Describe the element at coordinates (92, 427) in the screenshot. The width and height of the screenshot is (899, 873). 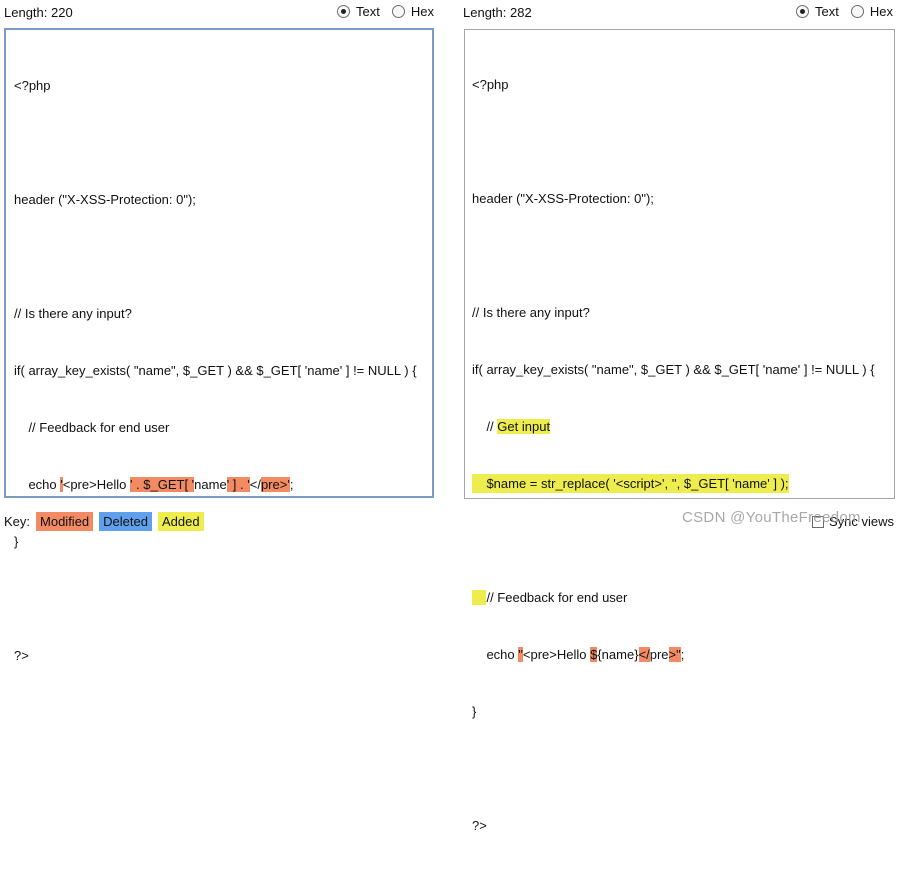
I see `code-line: // Feedback for end user` at that location.